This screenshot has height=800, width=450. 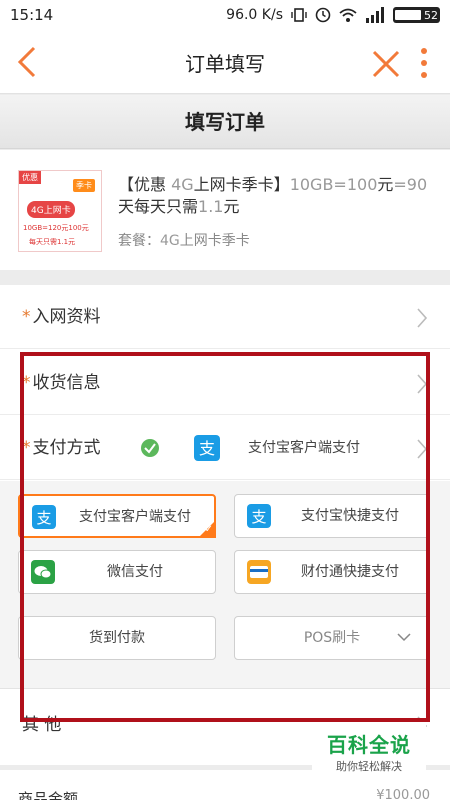 What do you see at coordinates (211, 206) in the screenshot?
I see `product-name-part: 1.1` at bounding box center [211, 206].